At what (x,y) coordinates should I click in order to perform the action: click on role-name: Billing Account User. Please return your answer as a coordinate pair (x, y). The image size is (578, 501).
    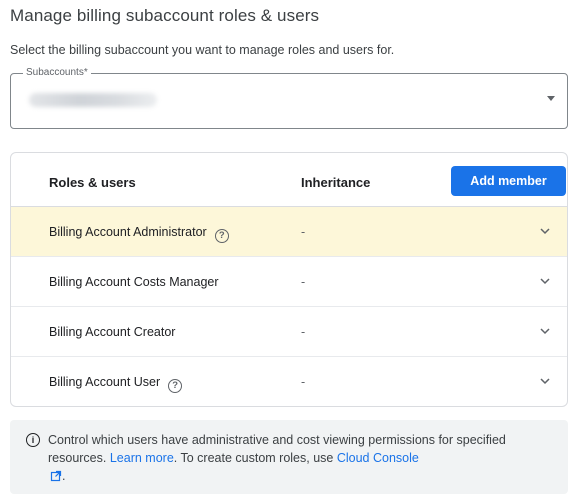
    Looking at the image, I should click on (105, 382).